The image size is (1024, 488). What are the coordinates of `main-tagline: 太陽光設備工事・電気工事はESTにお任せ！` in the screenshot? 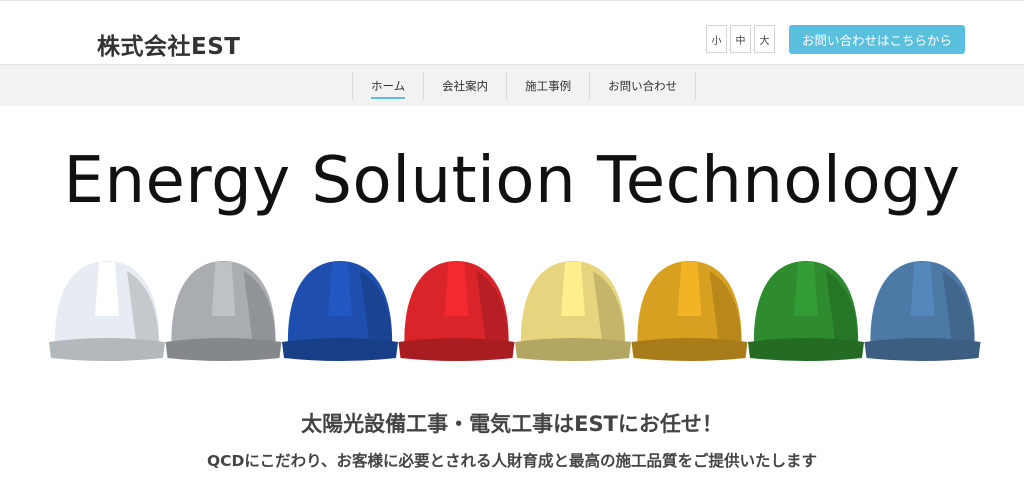 It's located at (512, 424).